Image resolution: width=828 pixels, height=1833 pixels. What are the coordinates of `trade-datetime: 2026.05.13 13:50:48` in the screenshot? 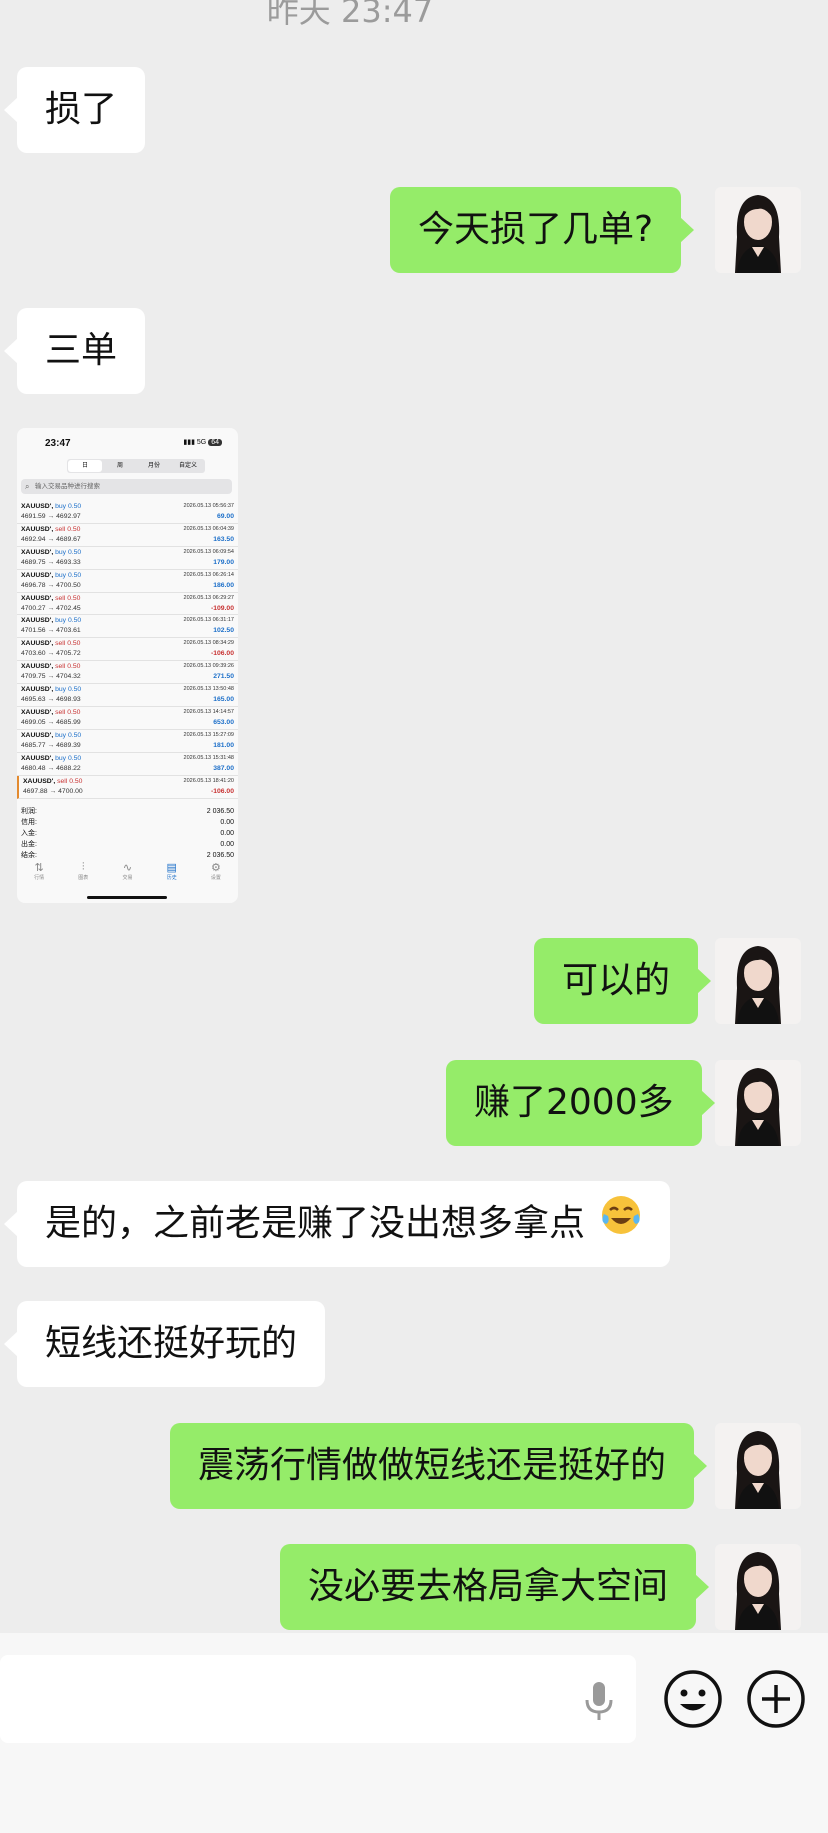 It's located at (208, 689).